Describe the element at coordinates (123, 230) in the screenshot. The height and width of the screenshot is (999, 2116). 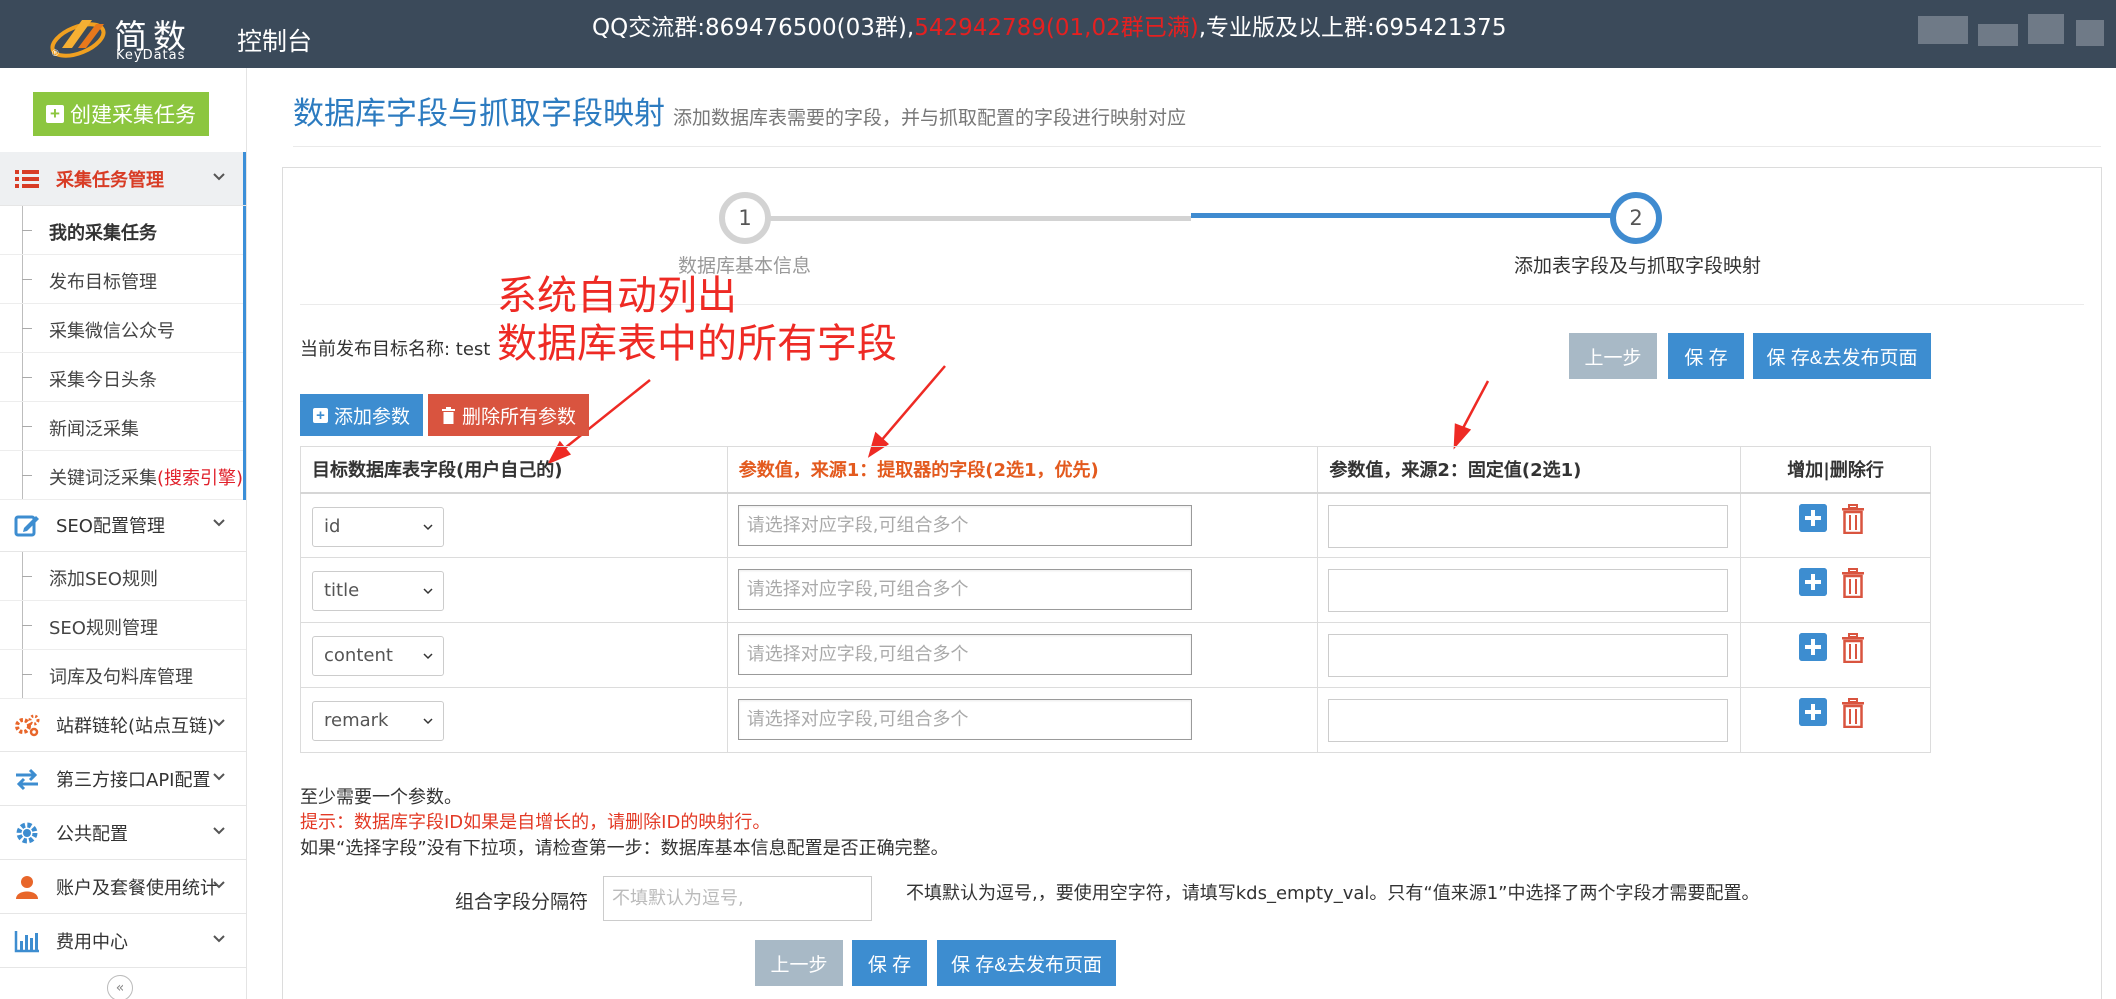
I see `sidebar-item-my-tasks: 我的采集任务` at that location.